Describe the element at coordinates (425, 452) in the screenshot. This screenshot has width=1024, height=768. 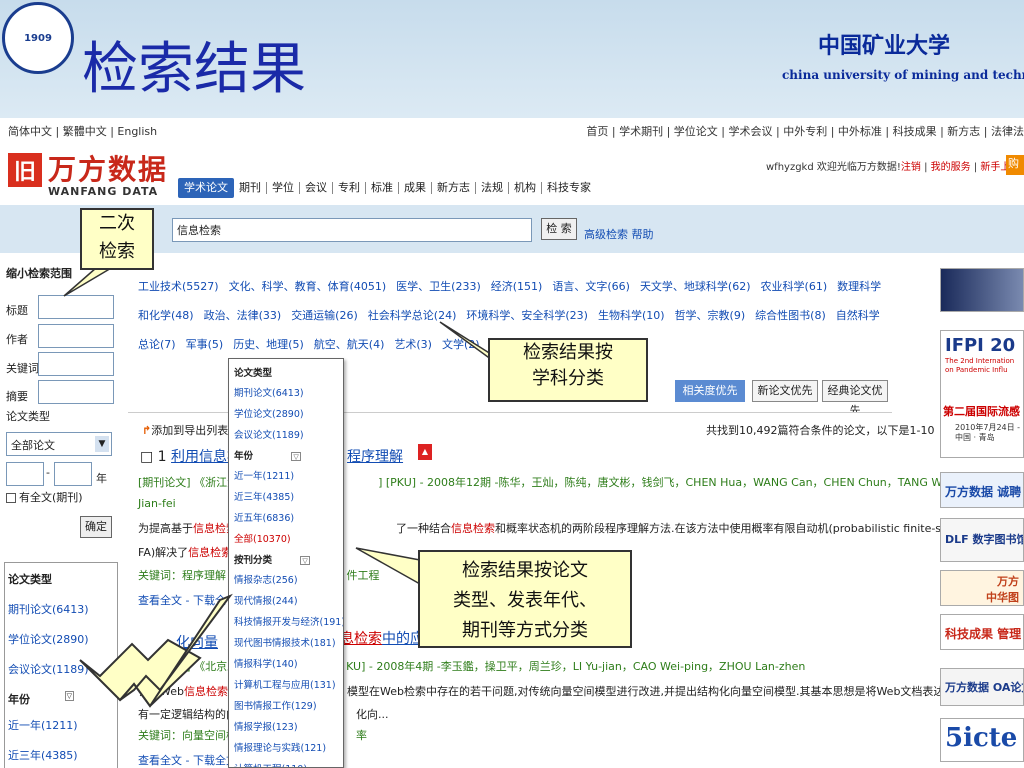
I see `pdf-icon: ▲` at that location.